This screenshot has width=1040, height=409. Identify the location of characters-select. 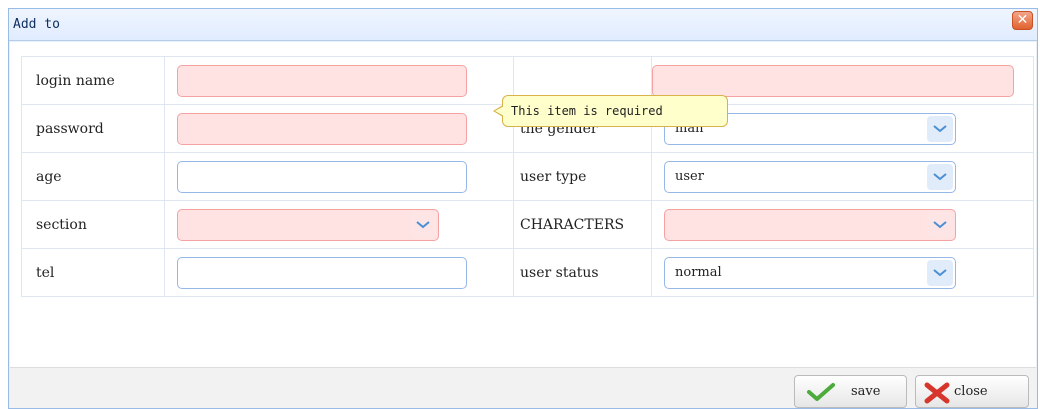
(810, 225).